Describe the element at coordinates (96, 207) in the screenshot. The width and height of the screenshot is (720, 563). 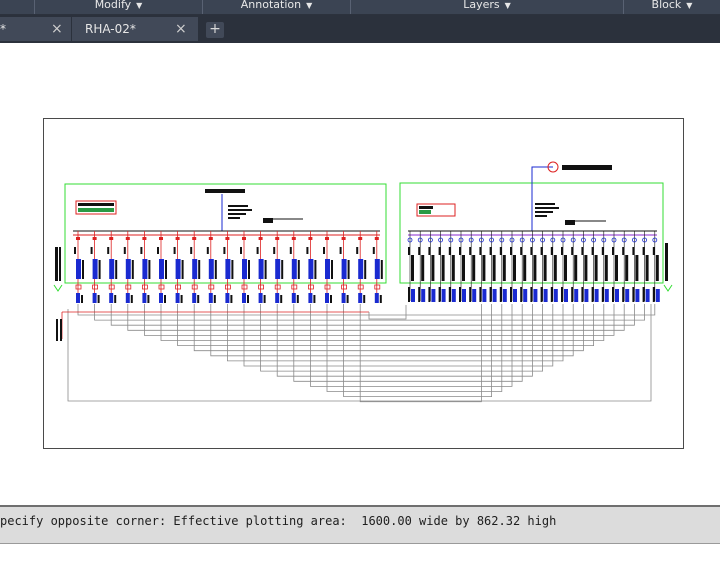
I see `legend-box` at that location.